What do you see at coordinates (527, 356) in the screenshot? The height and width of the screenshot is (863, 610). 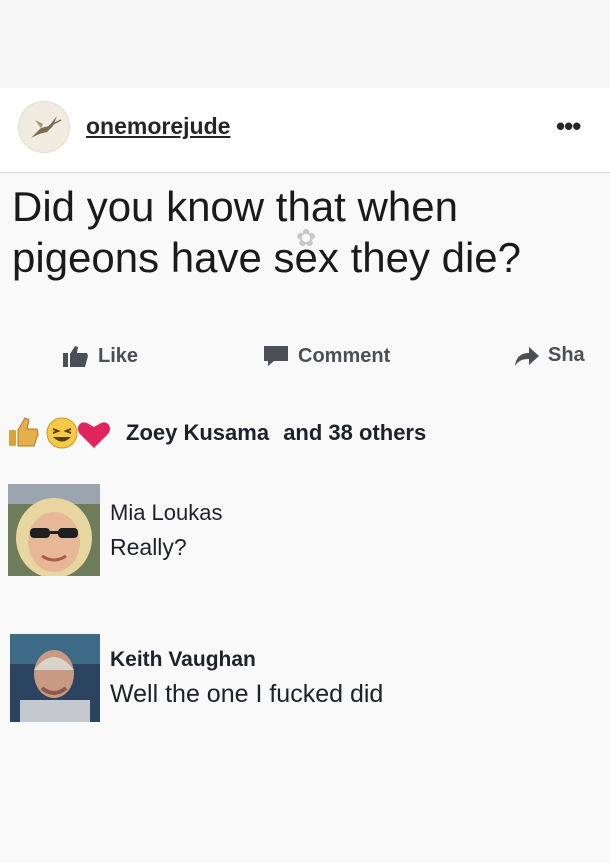 I see `share-arrow-icon` at bounding box center [527, 356].